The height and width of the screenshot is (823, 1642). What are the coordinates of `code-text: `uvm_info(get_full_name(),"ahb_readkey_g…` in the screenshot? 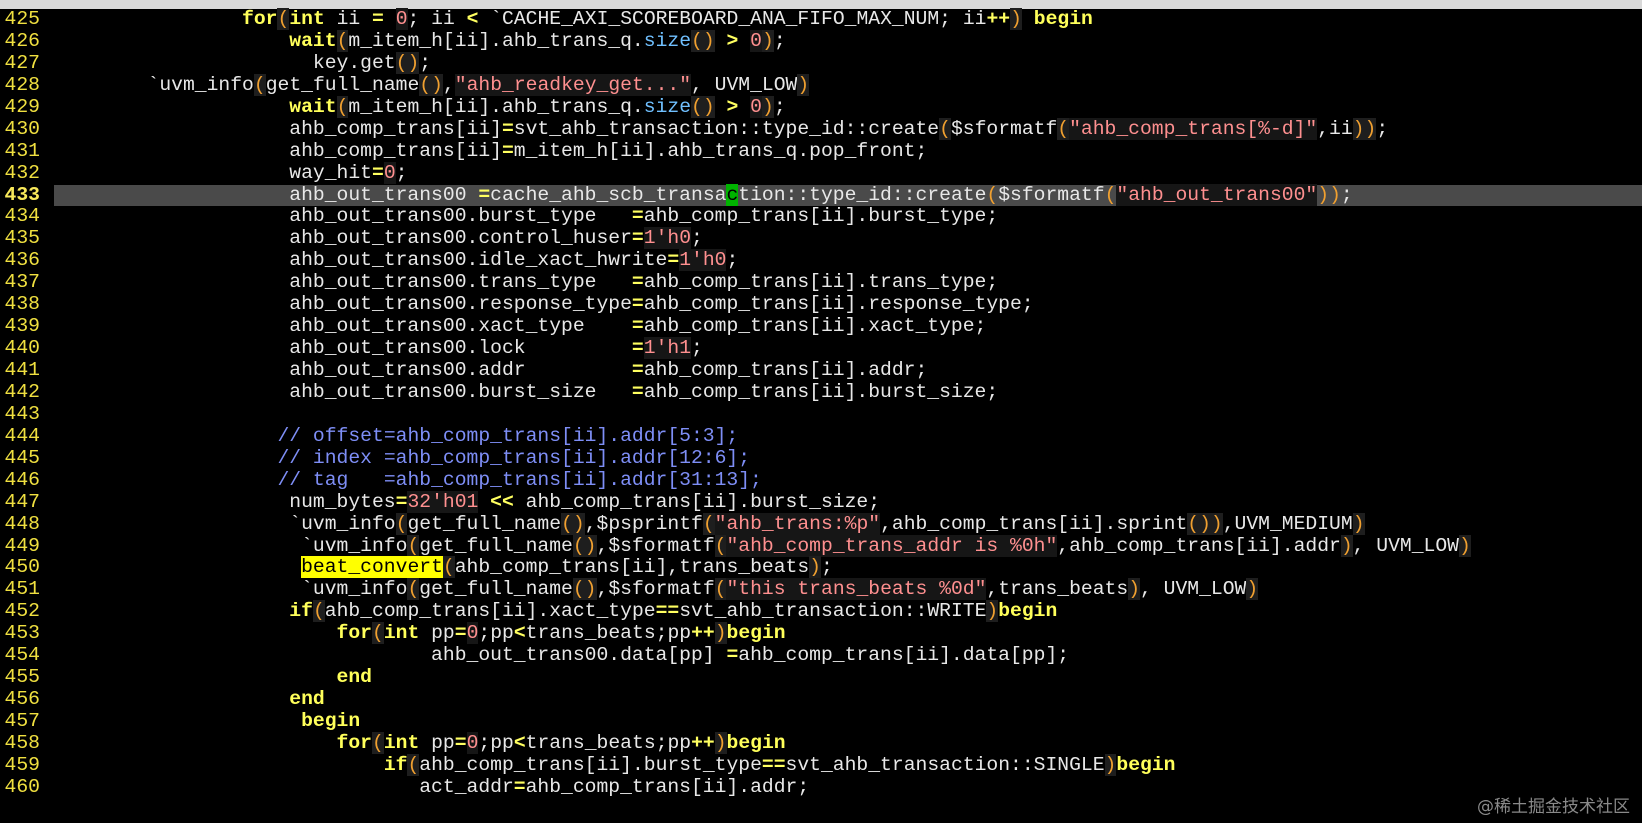 It's located at (431, 85).